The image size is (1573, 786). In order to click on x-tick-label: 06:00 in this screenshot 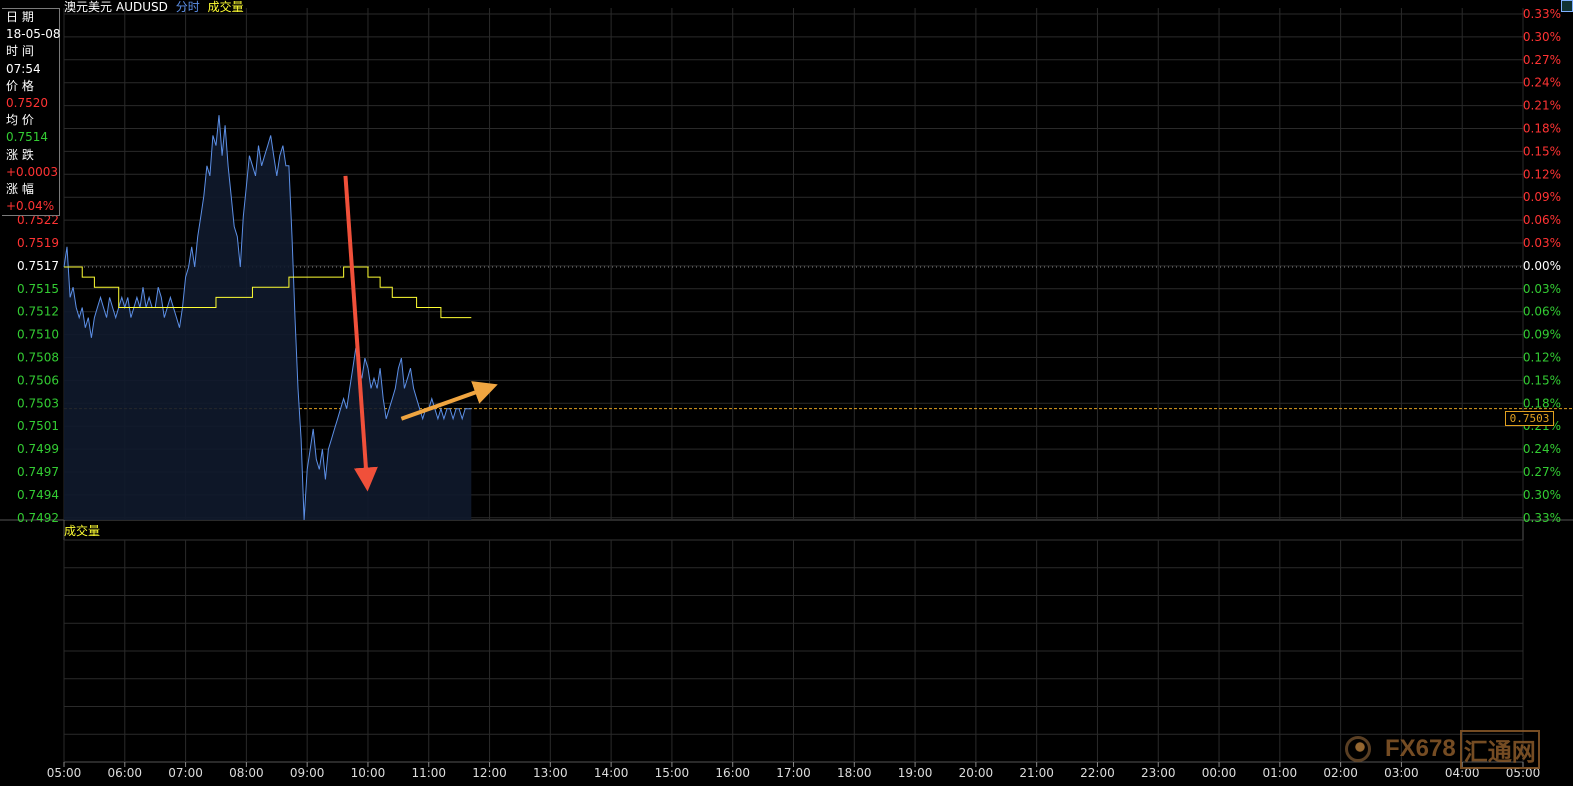, I will do `click(124, 773)`.